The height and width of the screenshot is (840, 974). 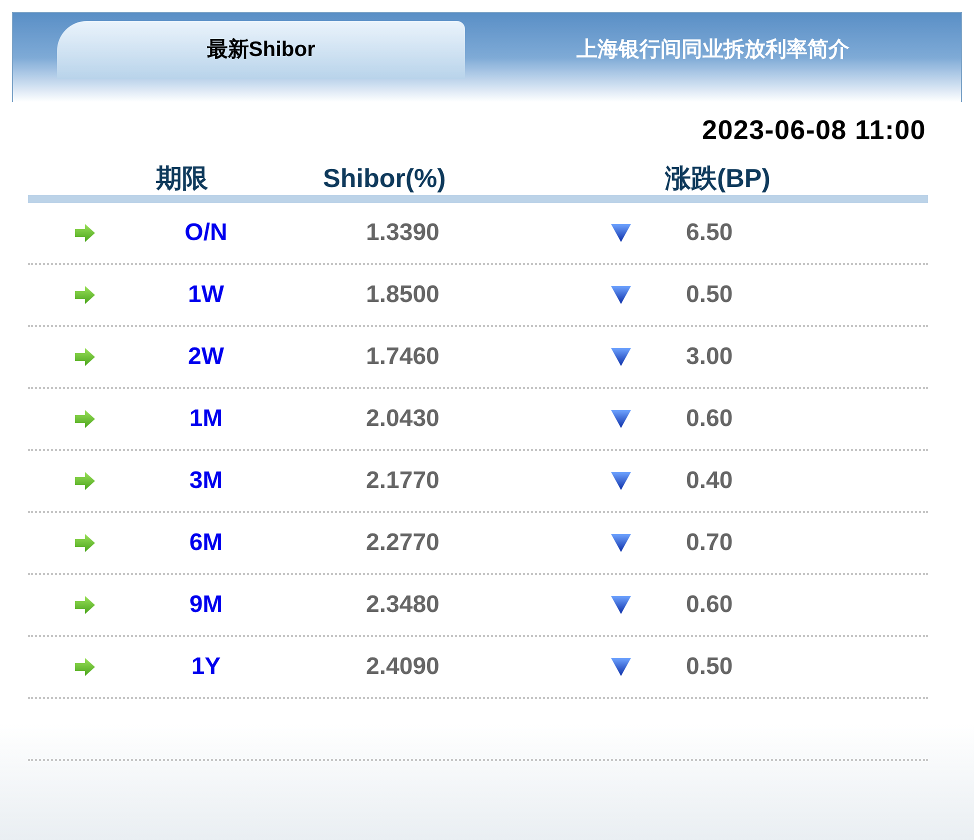 What do you see at coordinates (403, 481) in the screenshot?
I see `rate-cell-text: 2.1770` at bounding box center [403, 481].